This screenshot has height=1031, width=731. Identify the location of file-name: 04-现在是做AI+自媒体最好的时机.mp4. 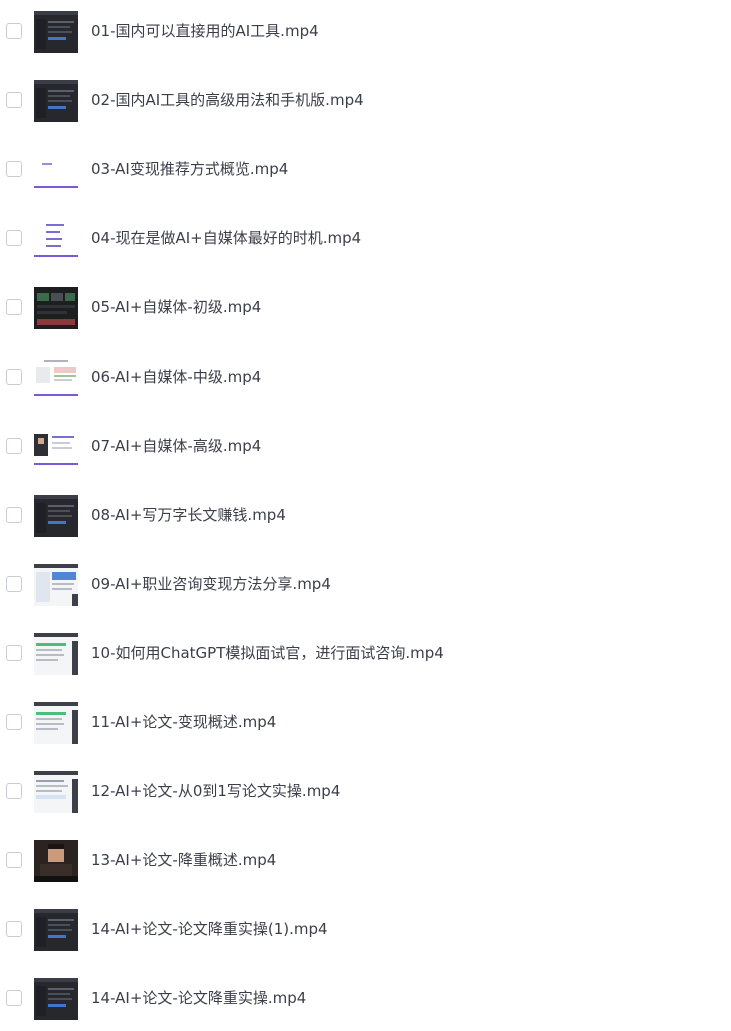
(226, 238).